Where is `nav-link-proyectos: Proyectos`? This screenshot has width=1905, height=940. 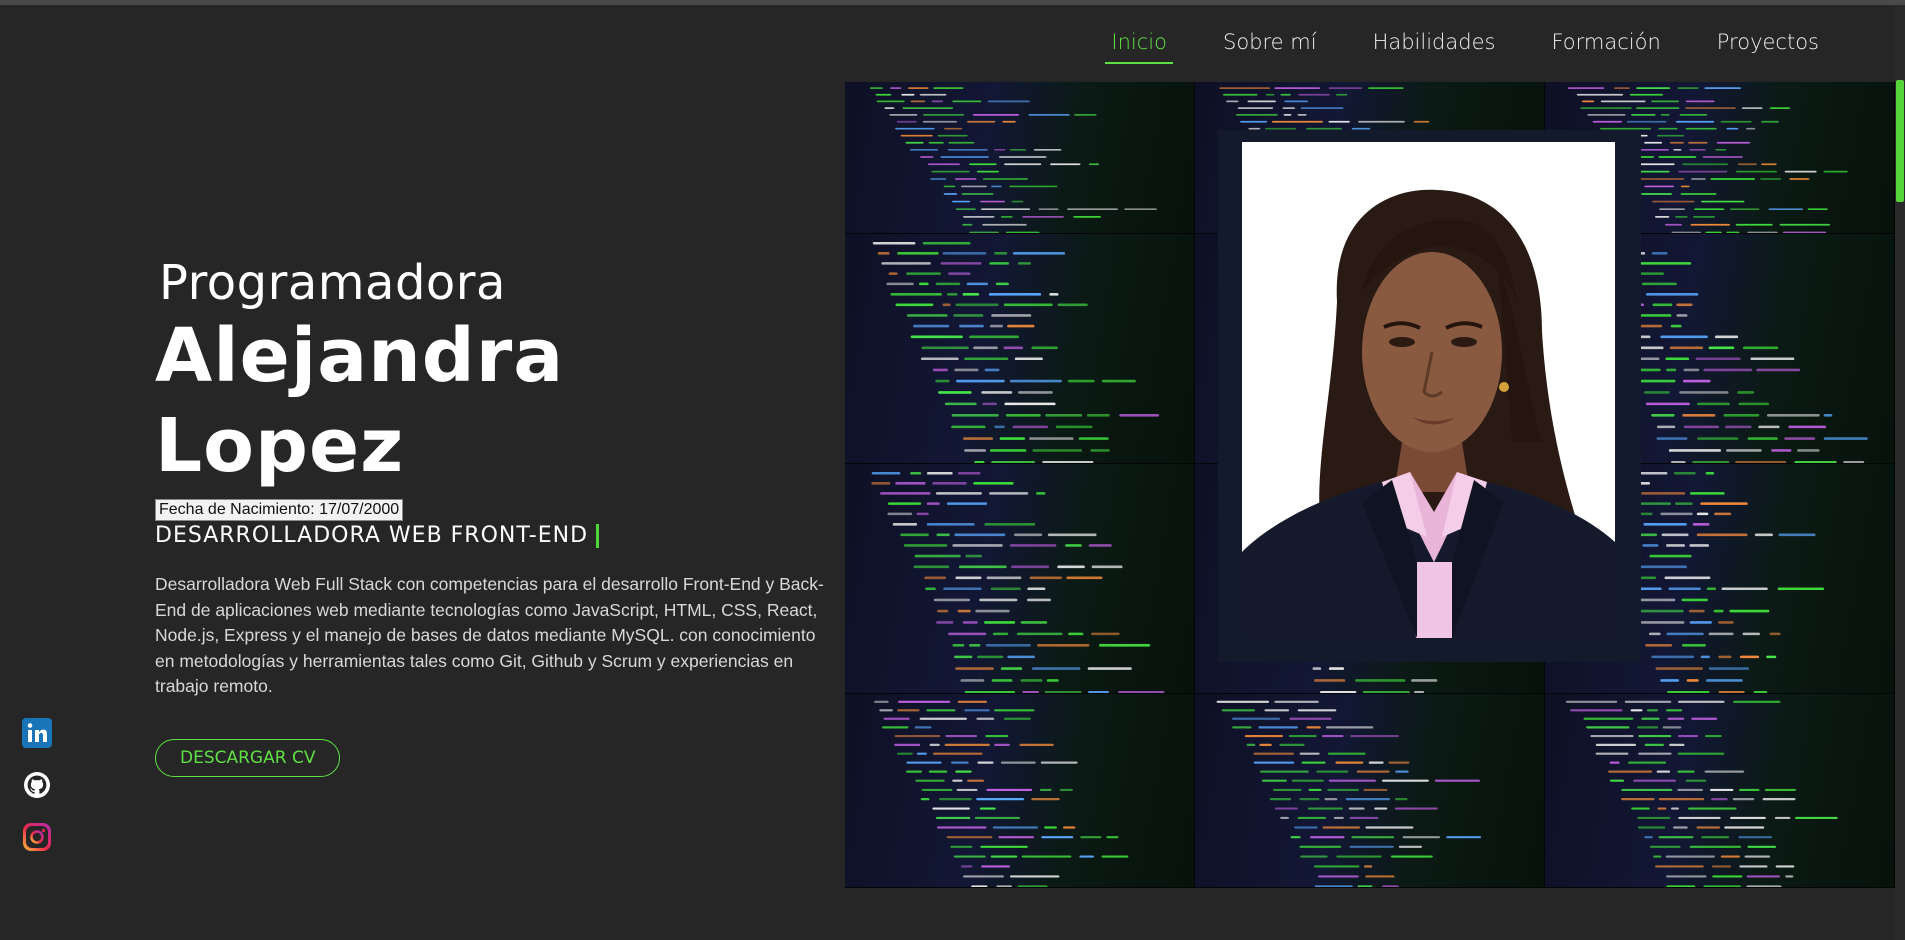 nav-link-proyectos: Proyectos is located at coordinates (1768, 46).